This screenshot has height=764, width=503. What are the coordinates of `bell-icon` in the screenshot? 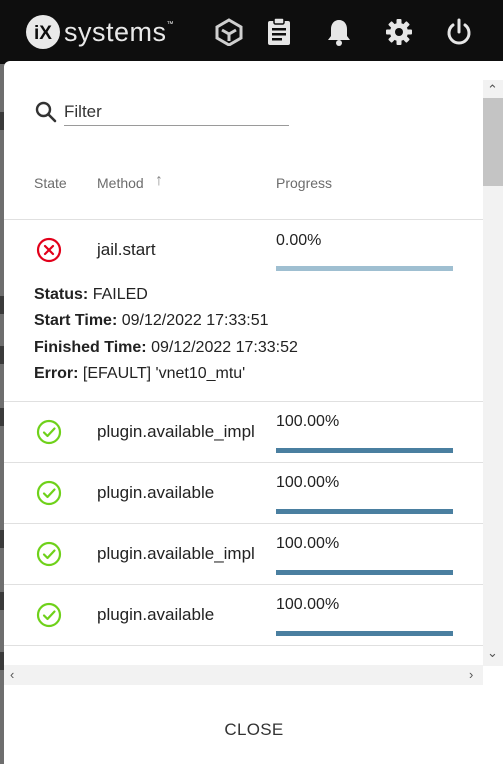 It's located at (339, 32).